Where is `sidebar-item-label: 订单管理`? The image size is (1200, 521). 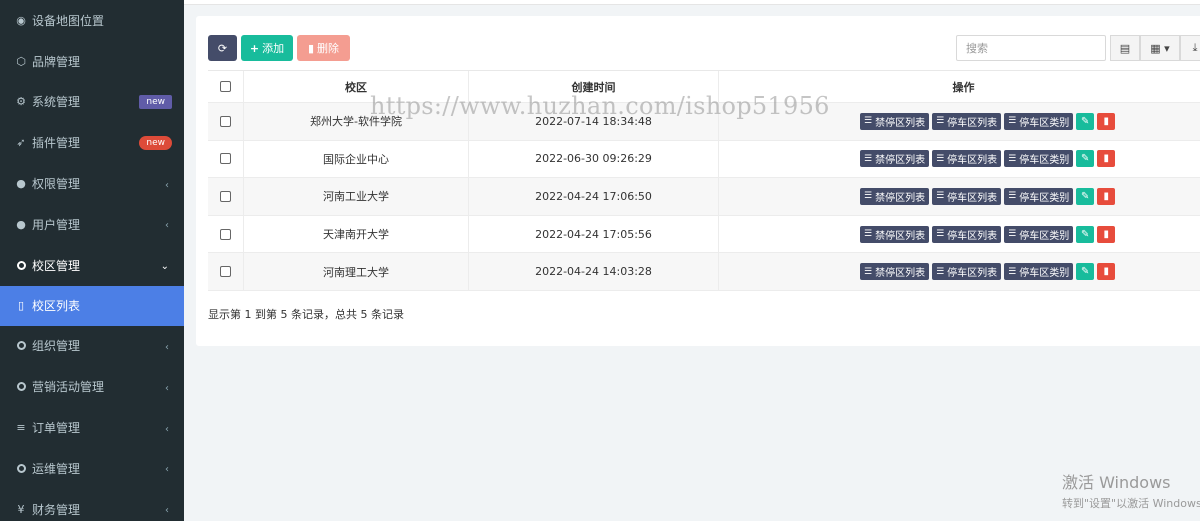
sidebar-item-label: 订单管理 is located at coordinates (56, 428).